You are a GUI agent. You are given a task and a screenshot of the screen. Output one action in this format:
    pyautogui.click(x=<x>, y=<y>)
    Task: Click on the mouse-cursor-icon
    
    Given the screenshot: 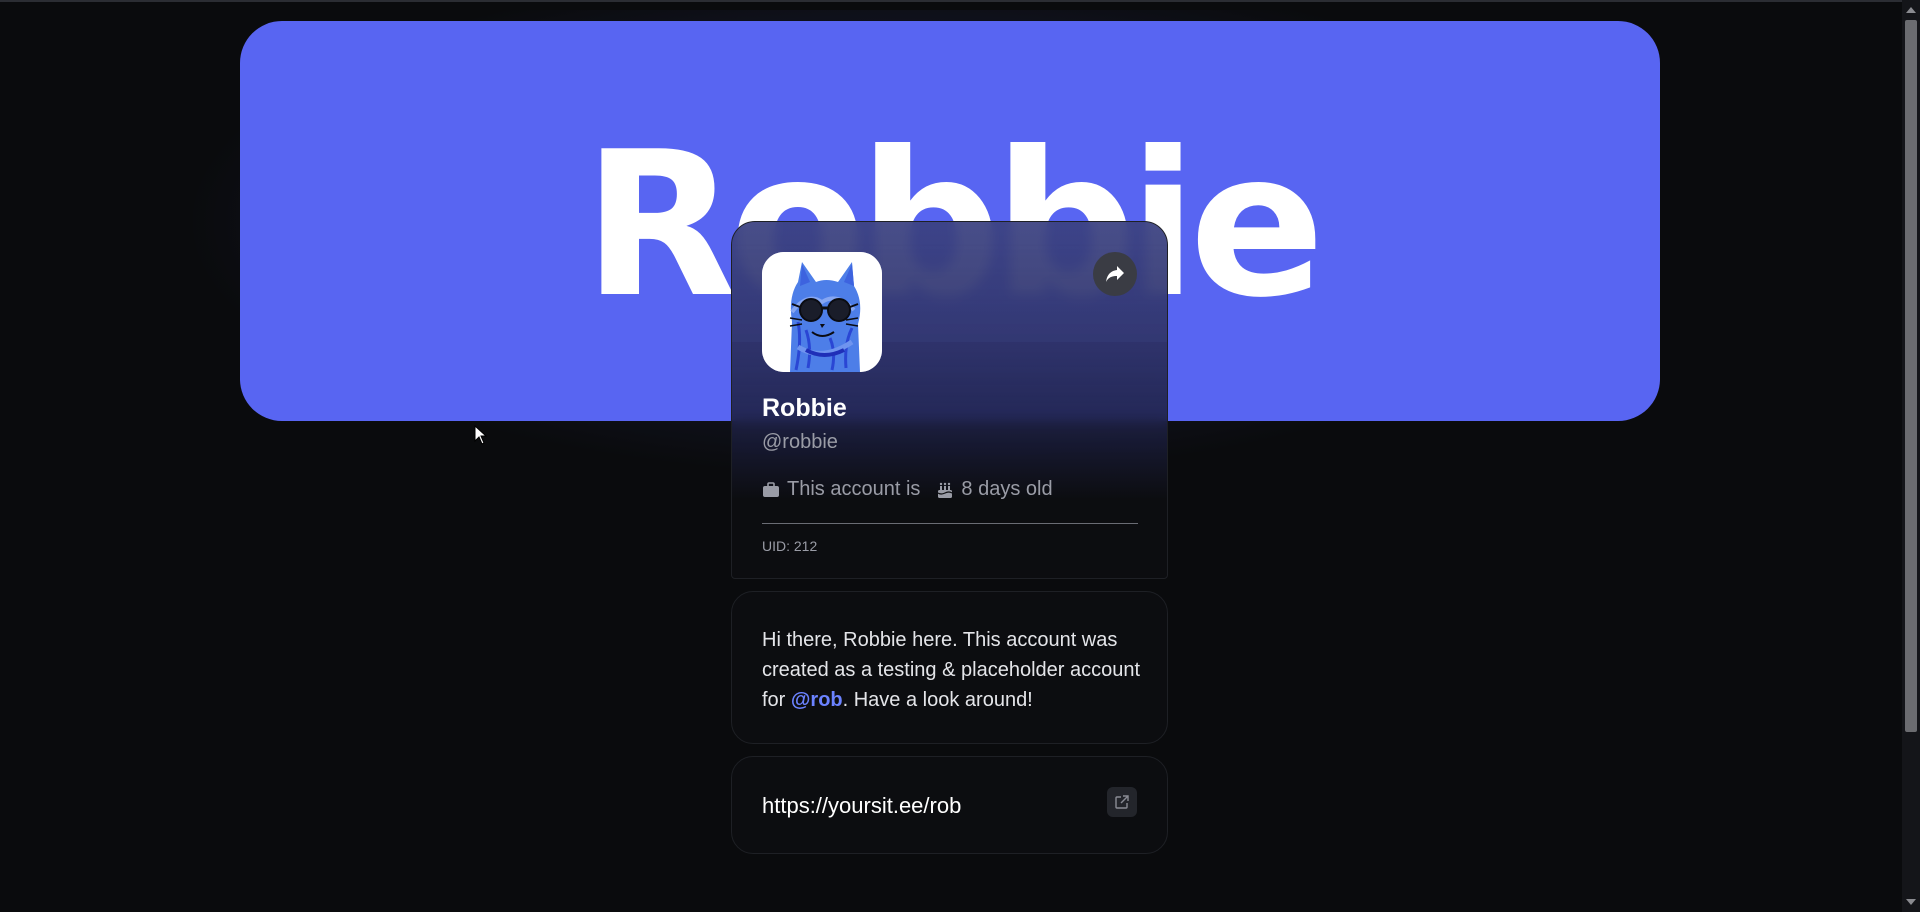 What is the action you would take?
    pyautogui.click(x=481, y=437)
    